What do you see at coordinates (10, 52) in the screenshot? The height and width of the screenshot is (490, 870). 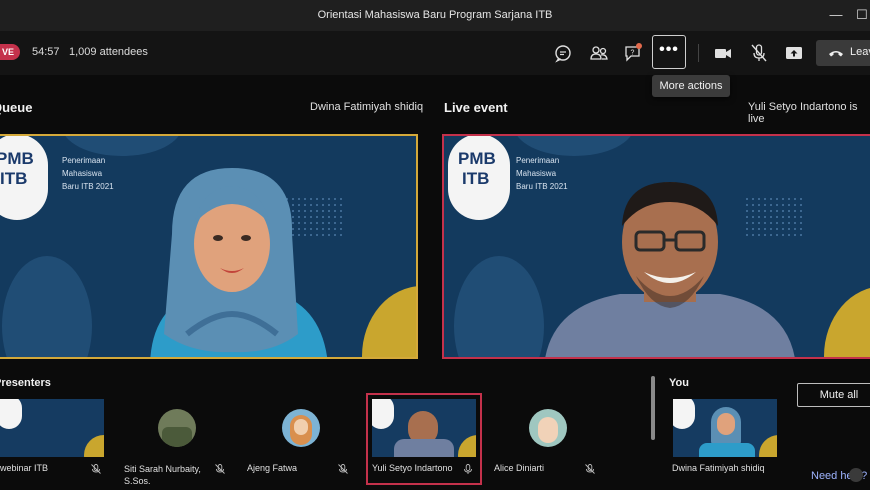 I see `live-badge: VE` at bounding box center [10, 52].